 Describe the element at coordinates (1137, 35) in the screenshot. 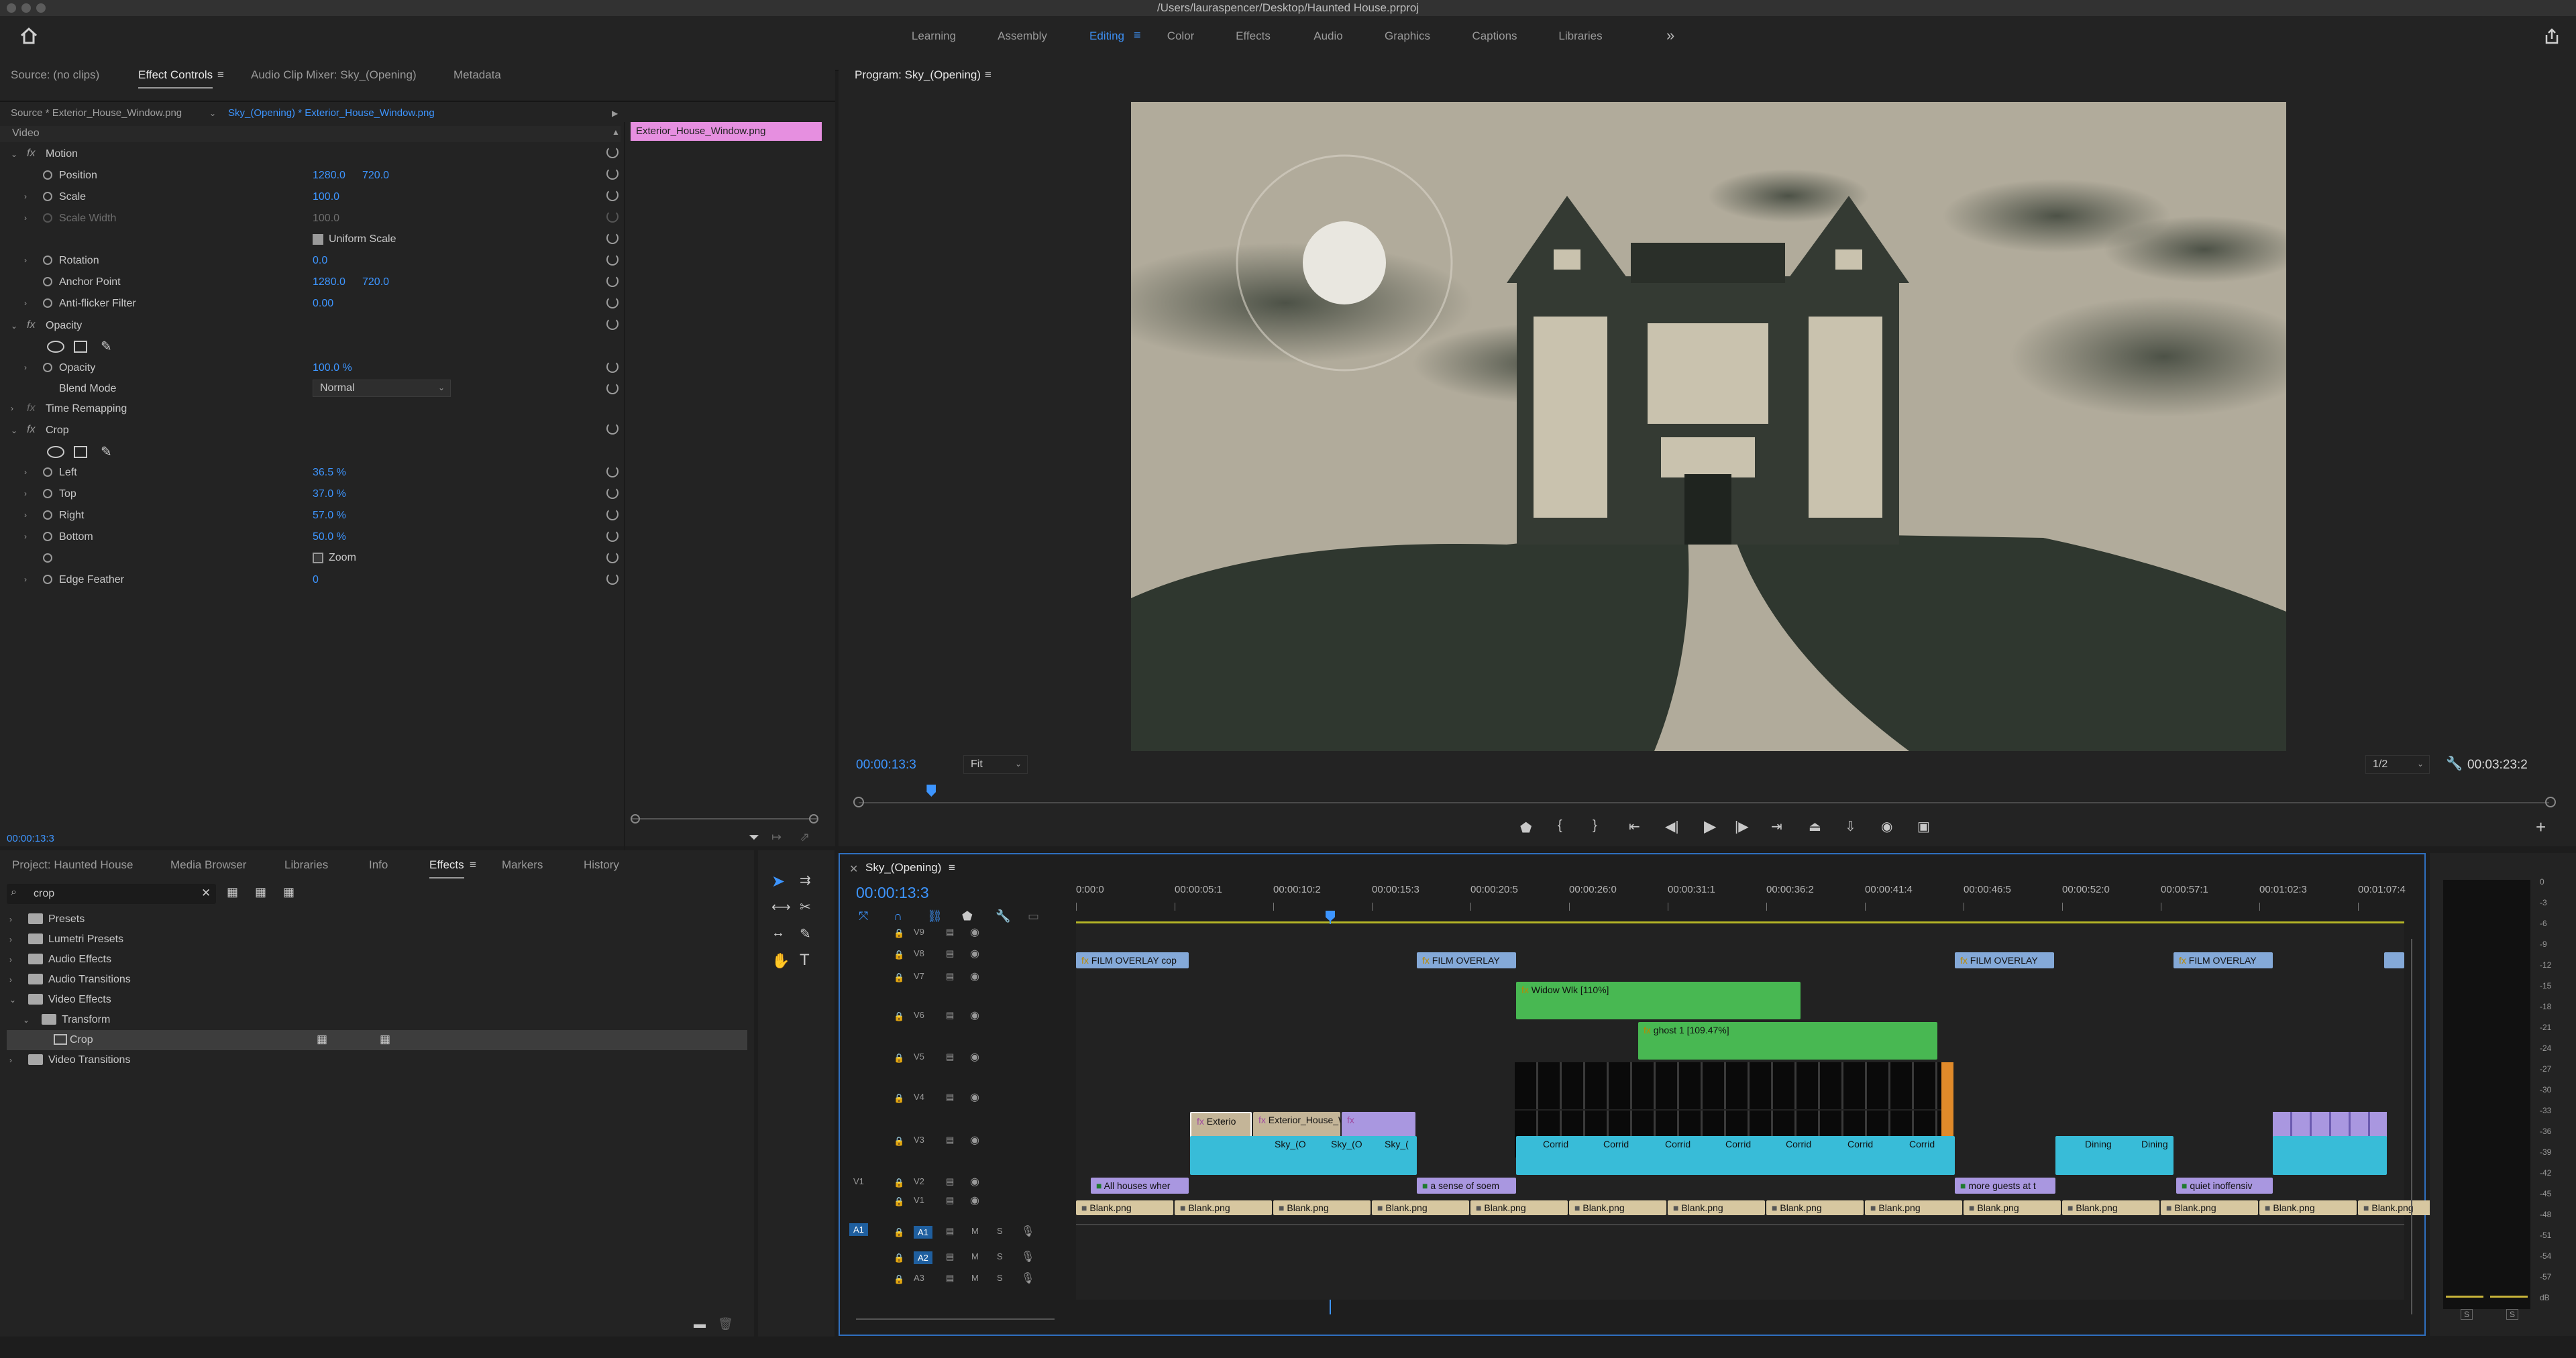

I see `workspace-menu-icon: ≡` at that location.